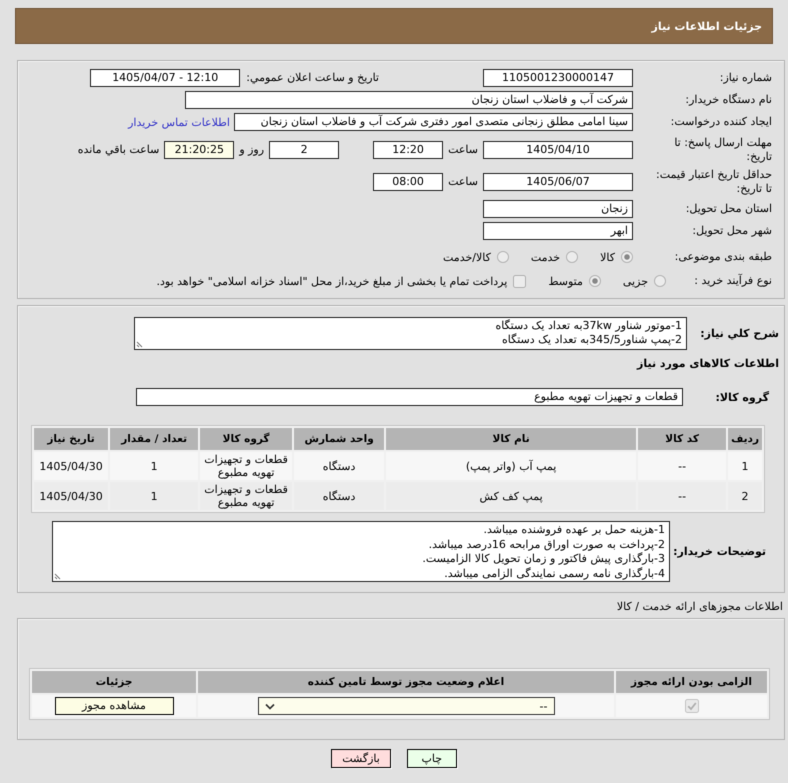 This screenshot has height=783, width=788. I want to click on column-header: گروه کالا, so click(246, 439).